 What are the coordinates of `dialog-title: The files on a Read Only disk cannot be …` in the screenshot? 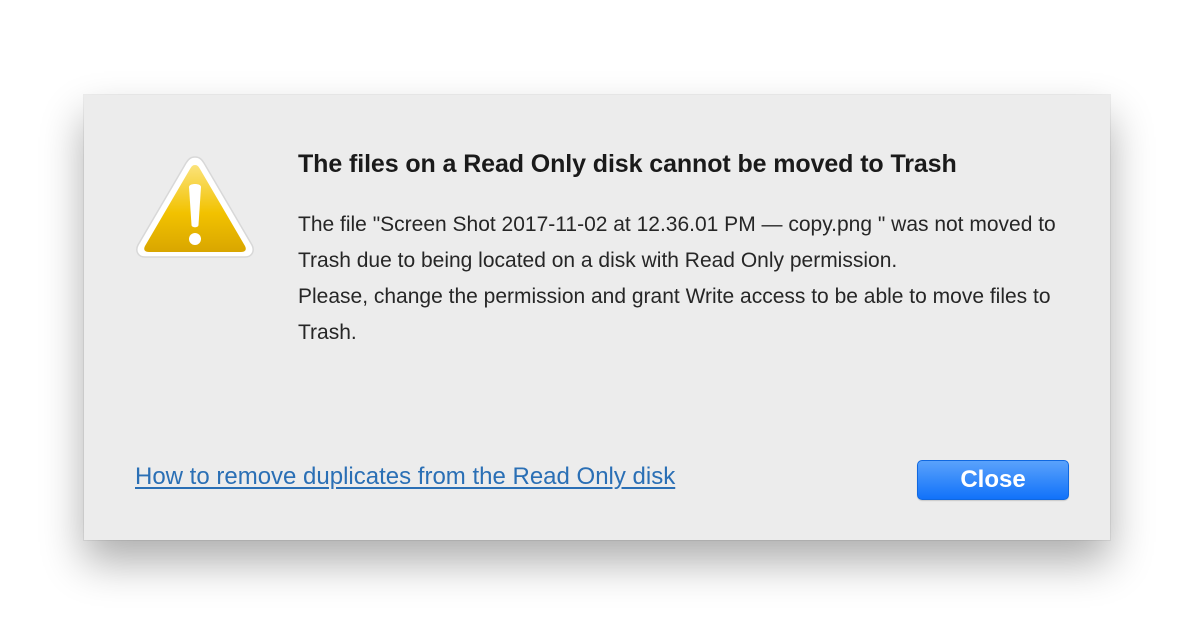 It's located at (627, 164).